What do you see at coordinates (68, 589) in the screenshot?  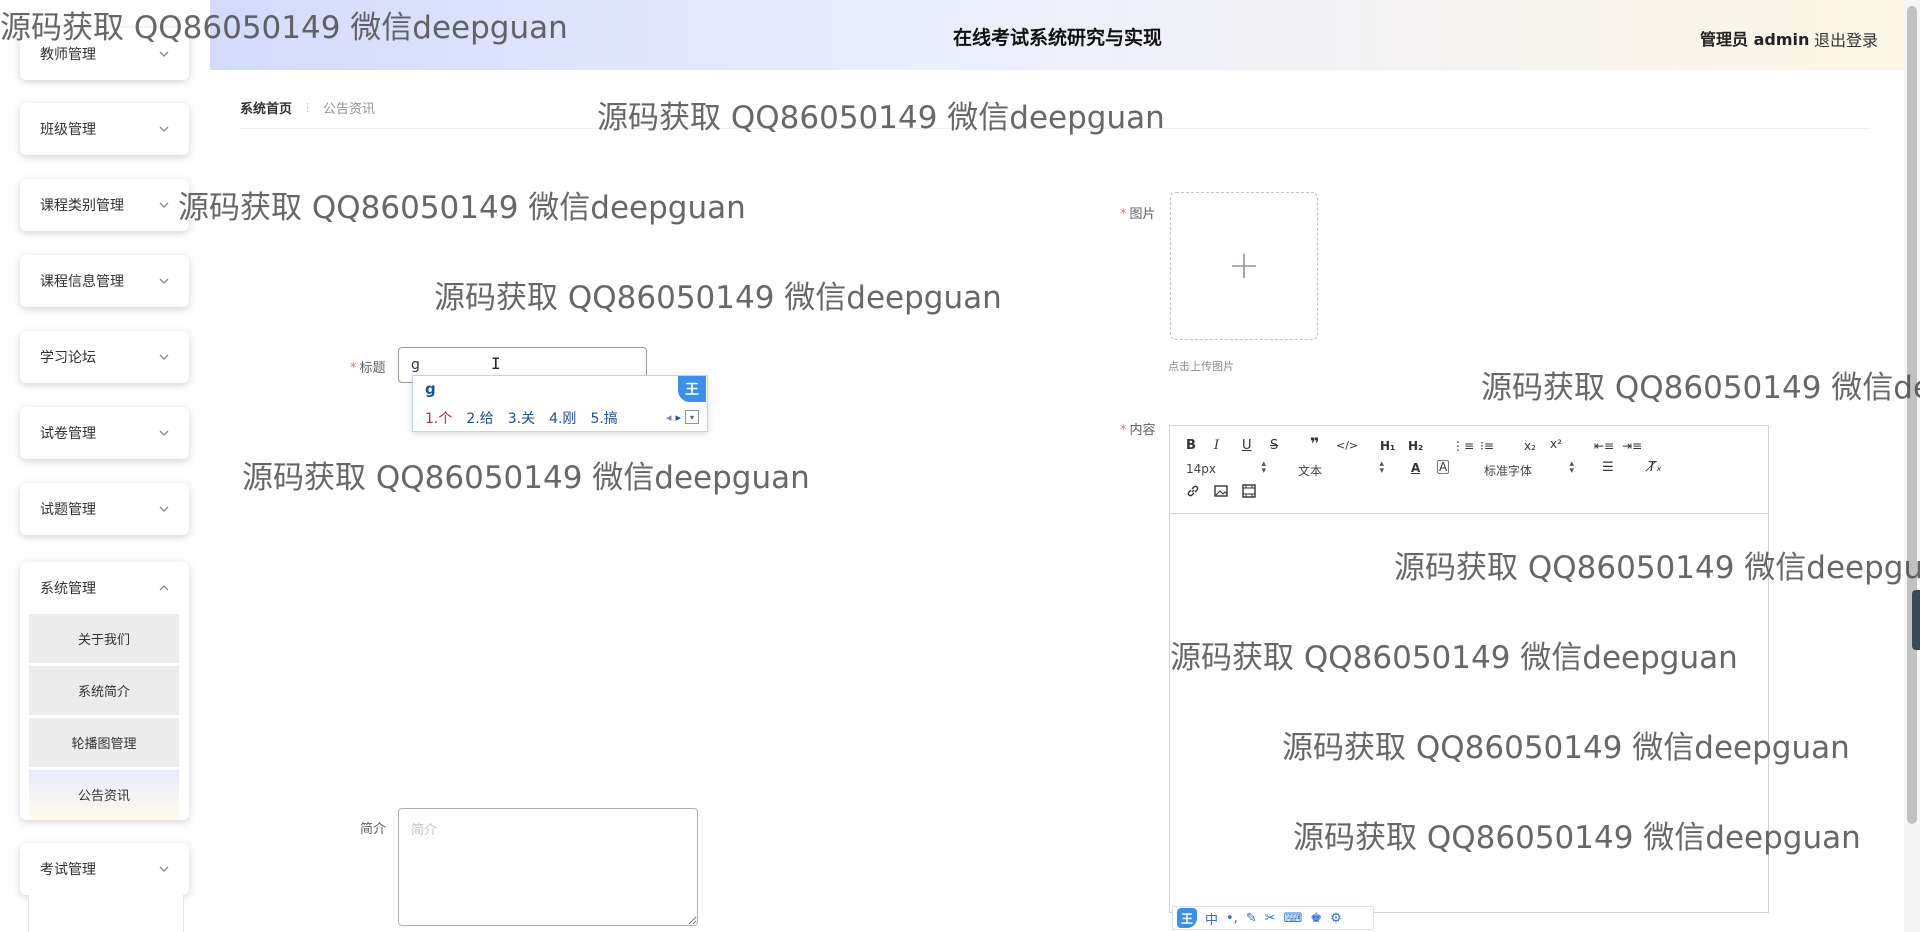 I see `sidebar-item-label: 系统管理` at bounding box center [68, 589].